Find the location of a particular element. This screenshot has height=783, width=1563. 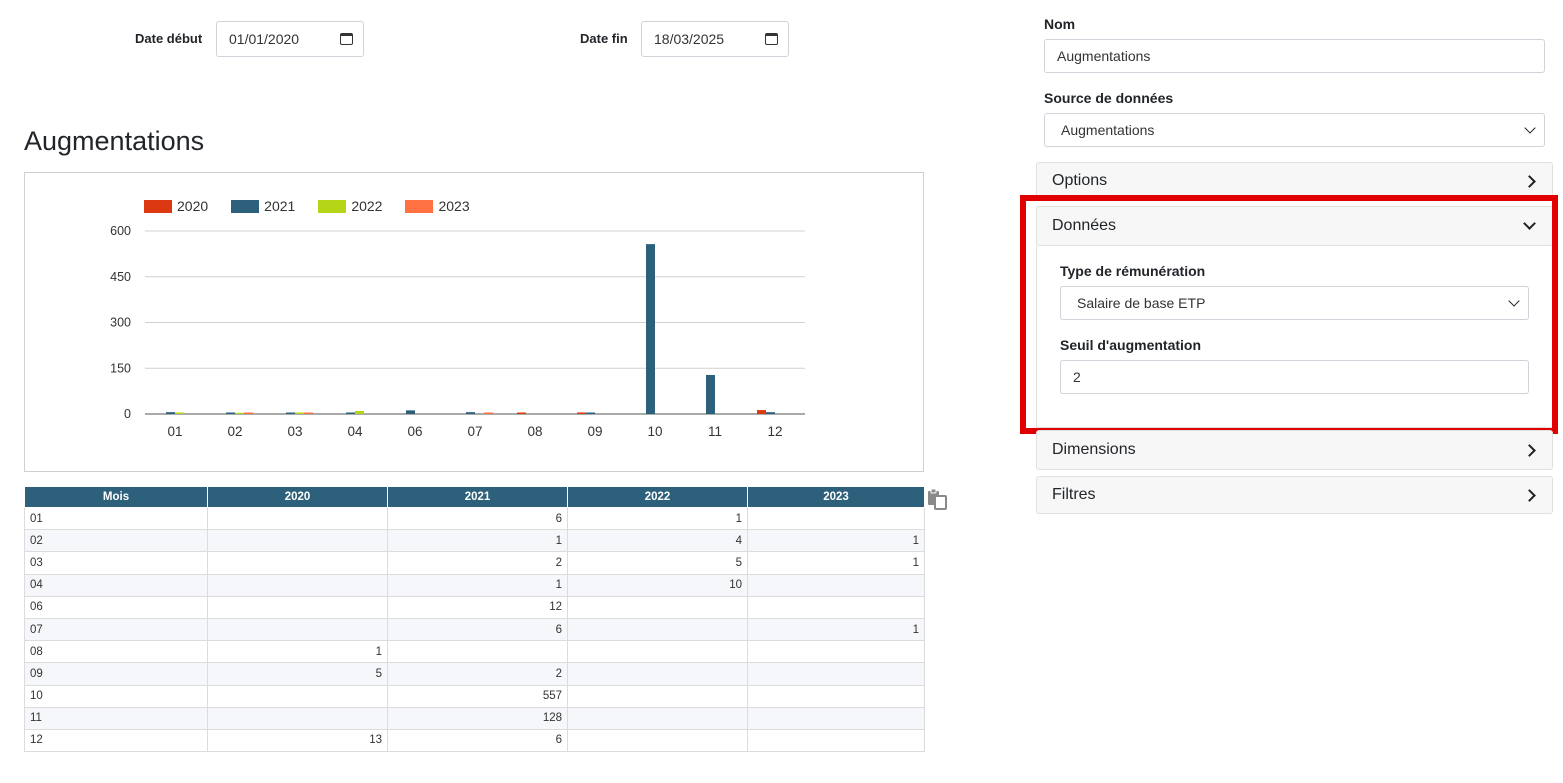

column-header: 2023 is located at coordinates (836, 497).